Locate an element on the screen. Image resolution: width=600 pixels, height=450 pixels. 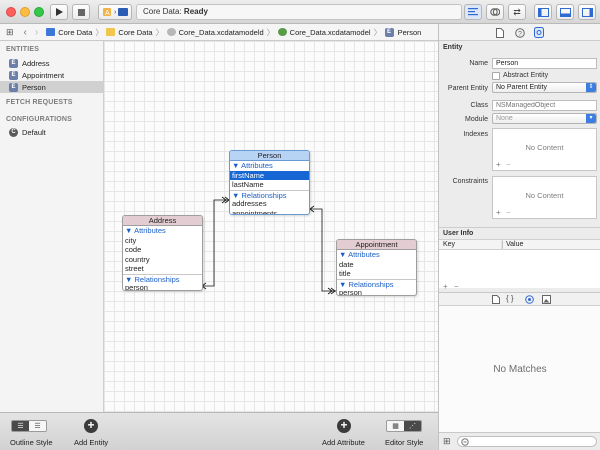
run-button is located at coordinates (59, 12).